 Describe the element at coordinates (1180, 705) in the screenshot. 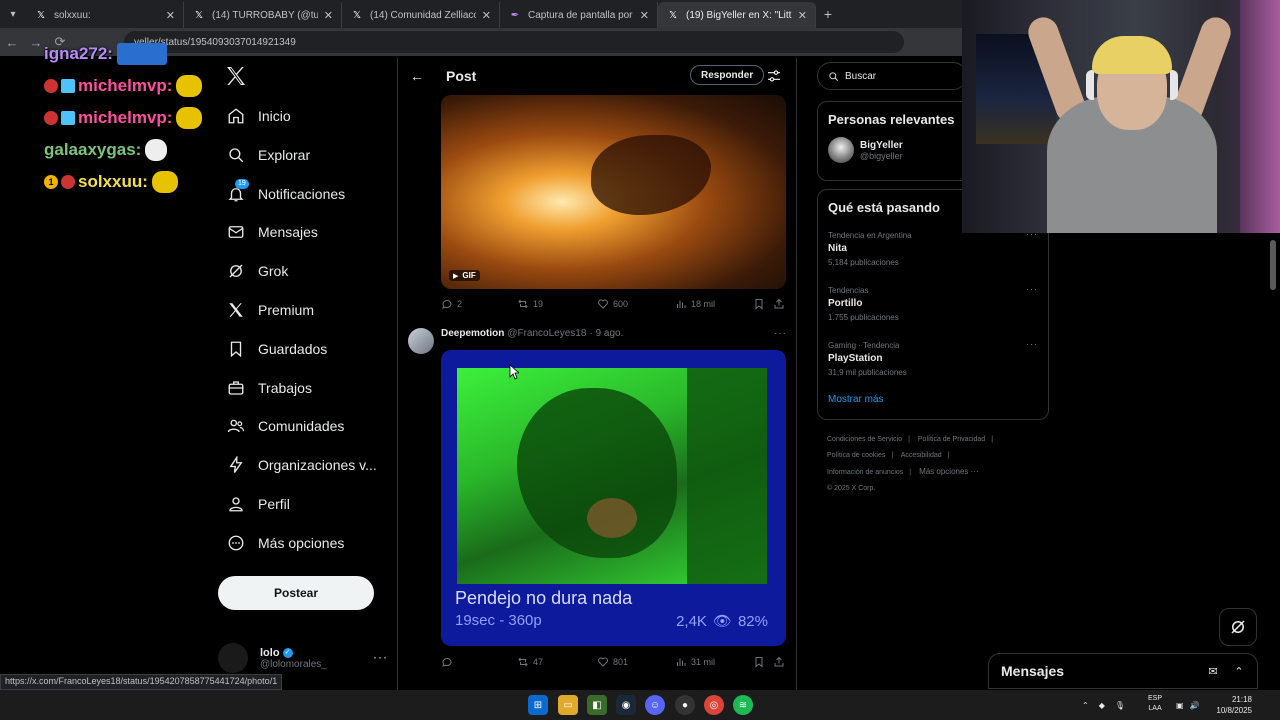

I see `network-icon: ▣` at that location.